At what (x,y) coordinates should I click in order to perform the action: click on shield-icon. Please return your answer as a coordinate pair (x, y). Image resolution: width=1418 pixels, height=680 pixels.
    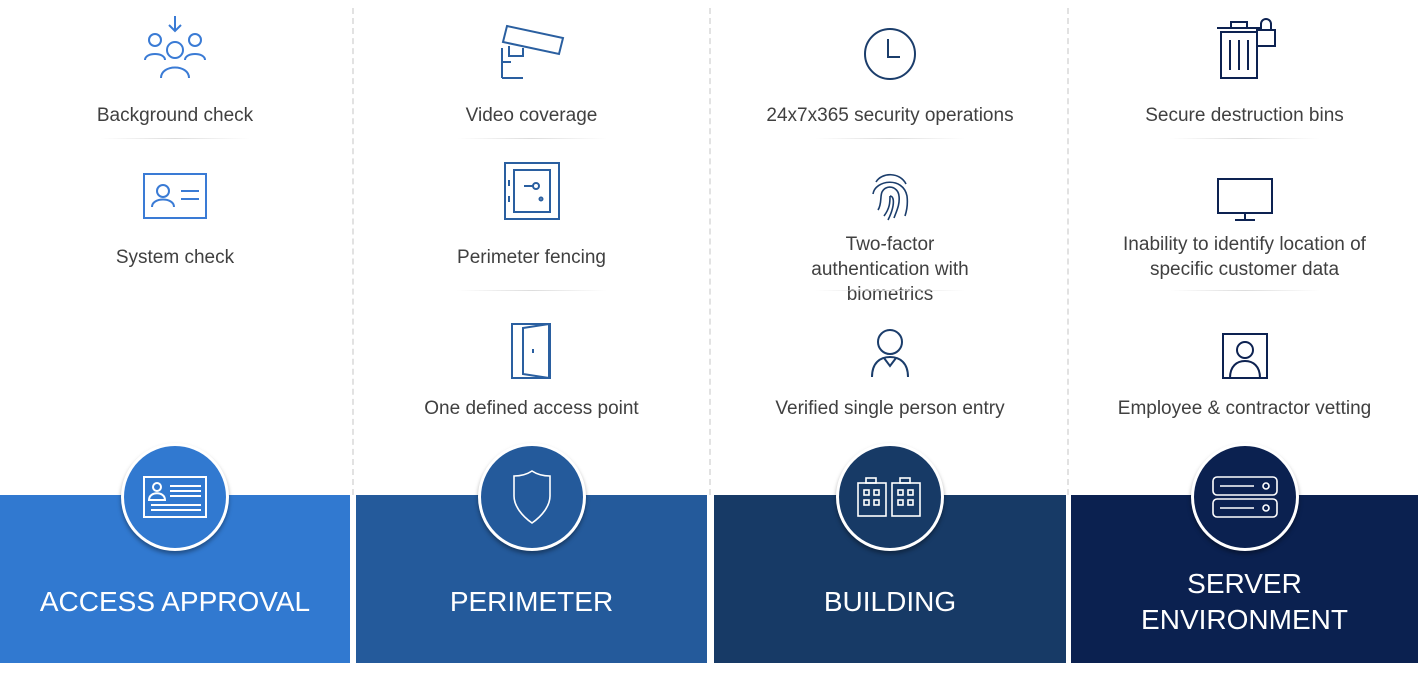
    Looking at the image, I should click on (531, 497).